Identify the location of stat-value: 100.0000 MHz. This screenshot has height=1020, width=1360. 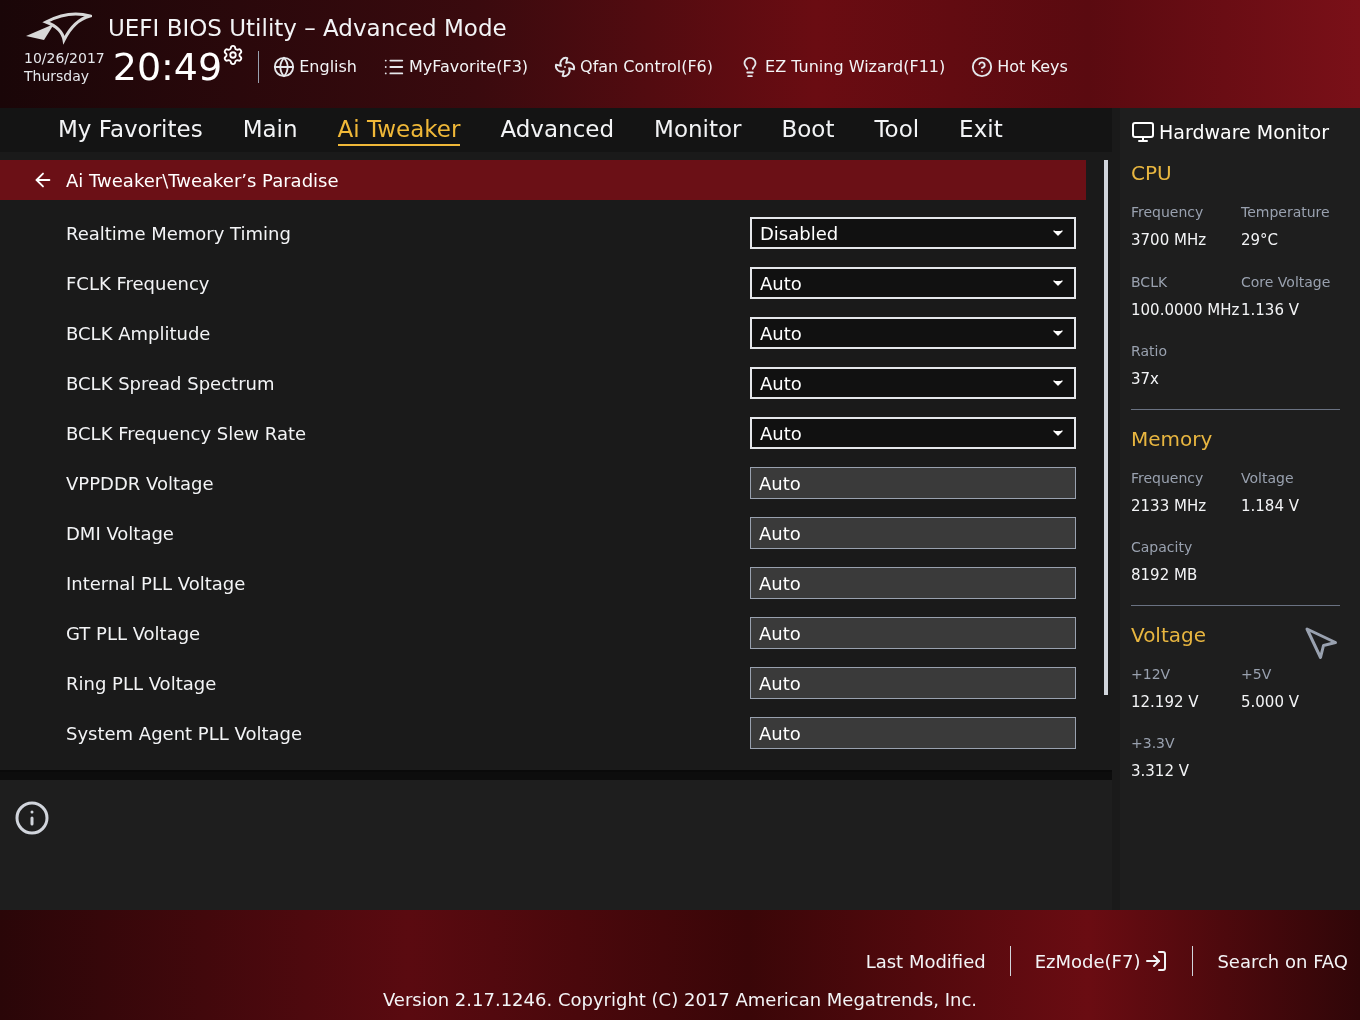
(1186, 310).